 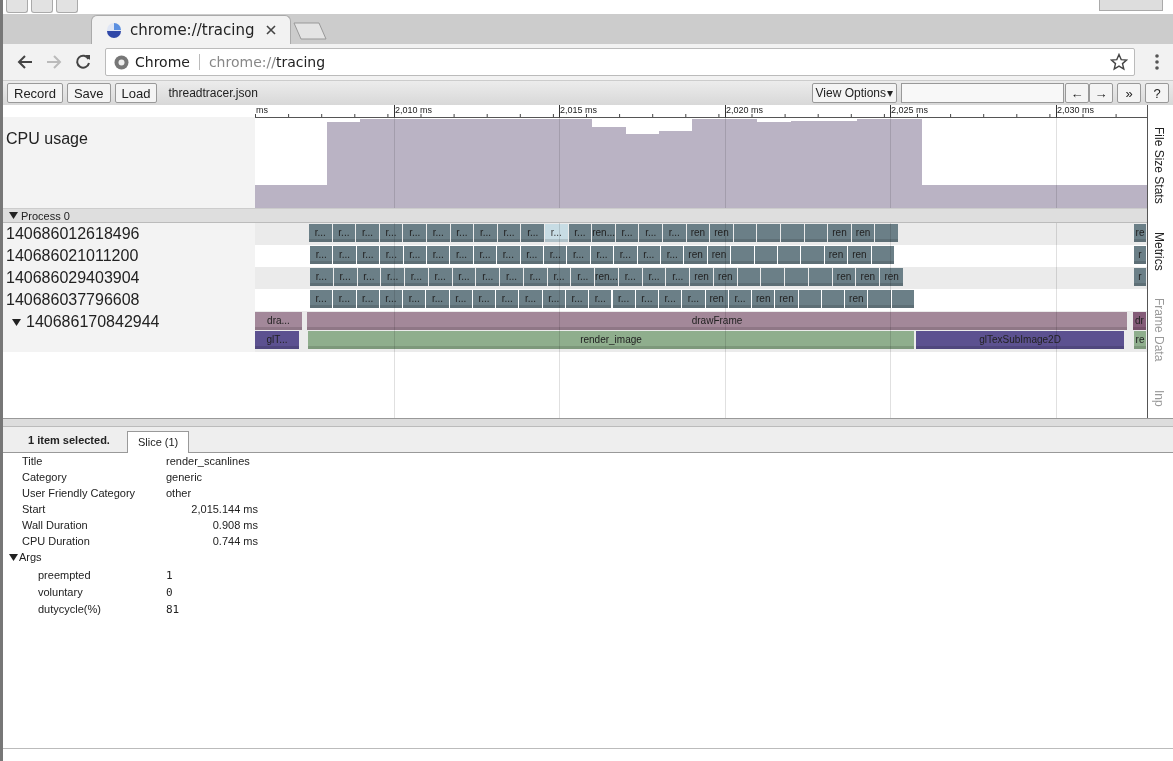 What do you see at coordinates (1157, 62) in the screenshot?
I see `menu-icon` at bounding box center [1157, 62].